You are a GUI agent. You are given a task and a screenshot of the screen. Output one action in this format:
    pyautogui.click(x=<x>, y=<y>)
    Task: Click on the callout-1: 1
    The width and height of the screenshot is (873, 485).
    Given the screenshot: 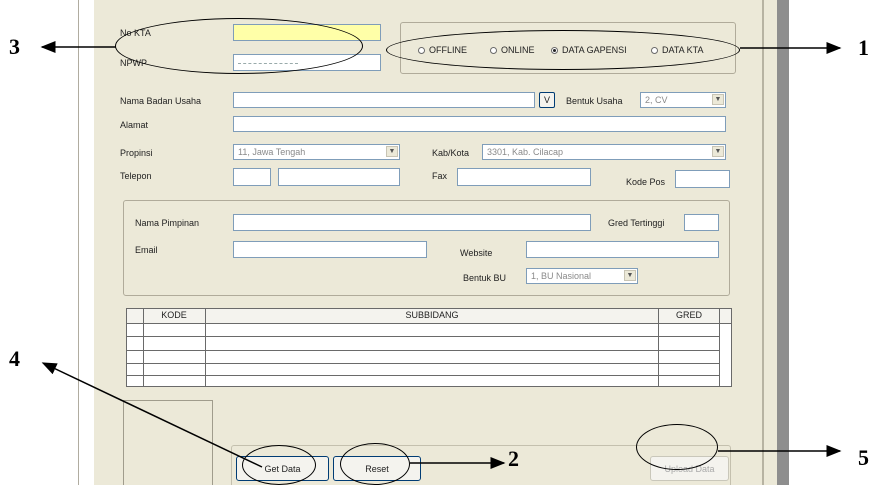 What is the action you would take?
    pyautogui.click(x=863, y=47)
    